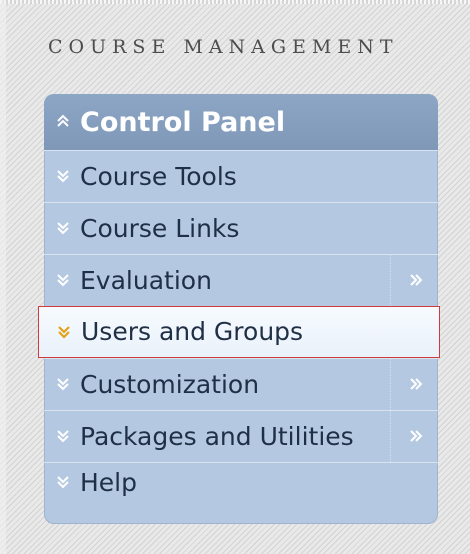 This screenshot has height=554, width=470. I want to click on page-top-border, so click(235, 2).